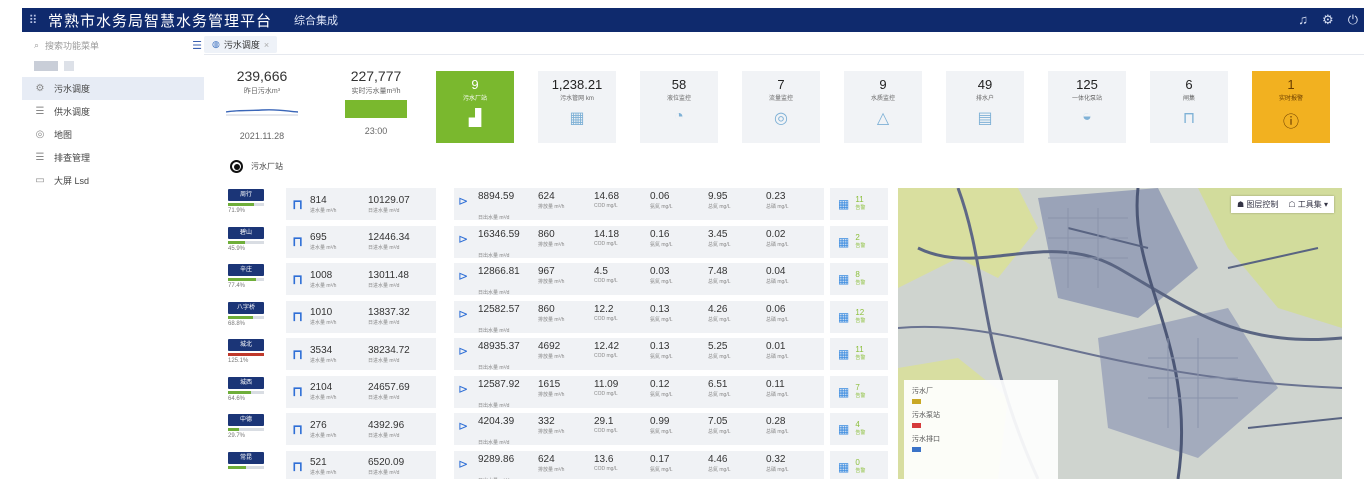 The width and height of the screenshot is (1364, 479). What do you see at coordinates (246, 195) in the screenshot?
I see `station-name: 周行` at bounding box center [246, 195].